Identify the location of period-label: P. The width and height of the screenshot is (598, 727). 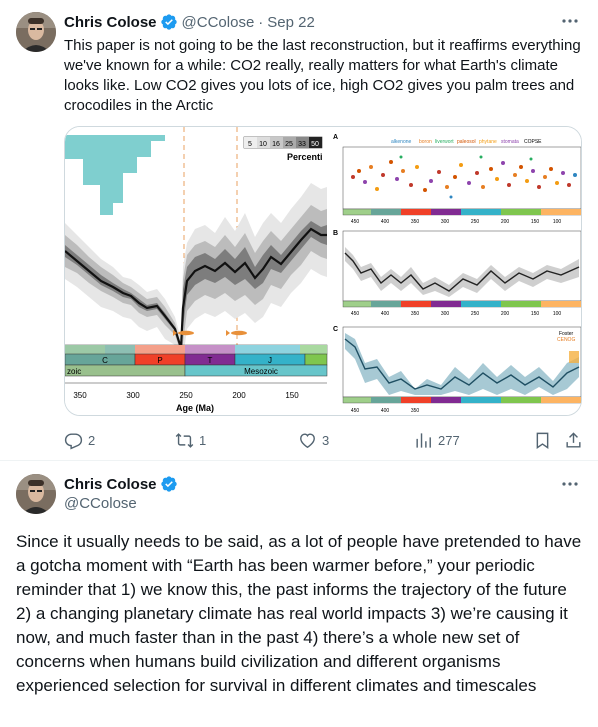
(159, 360).